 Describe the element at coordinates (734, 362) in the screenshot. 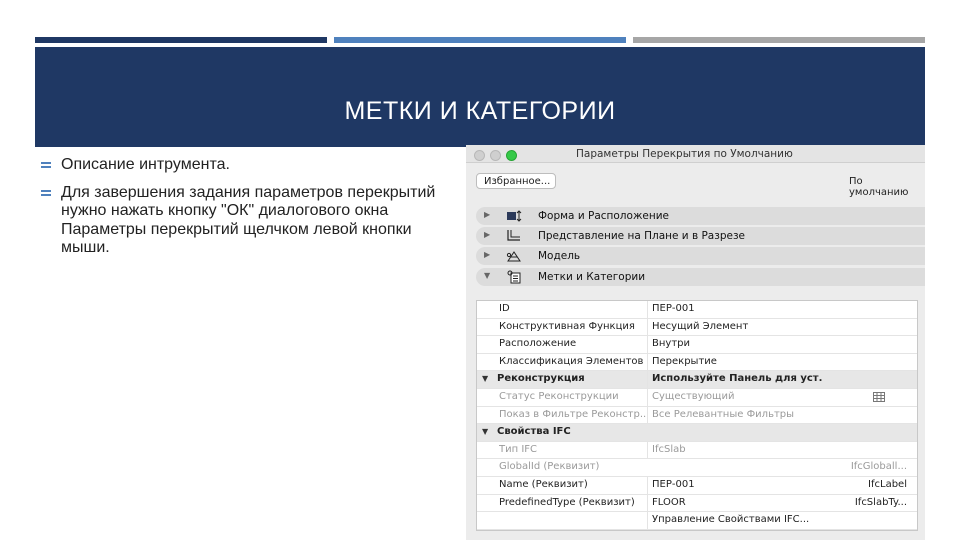

I see `property-value: Перекрытие` at that location.